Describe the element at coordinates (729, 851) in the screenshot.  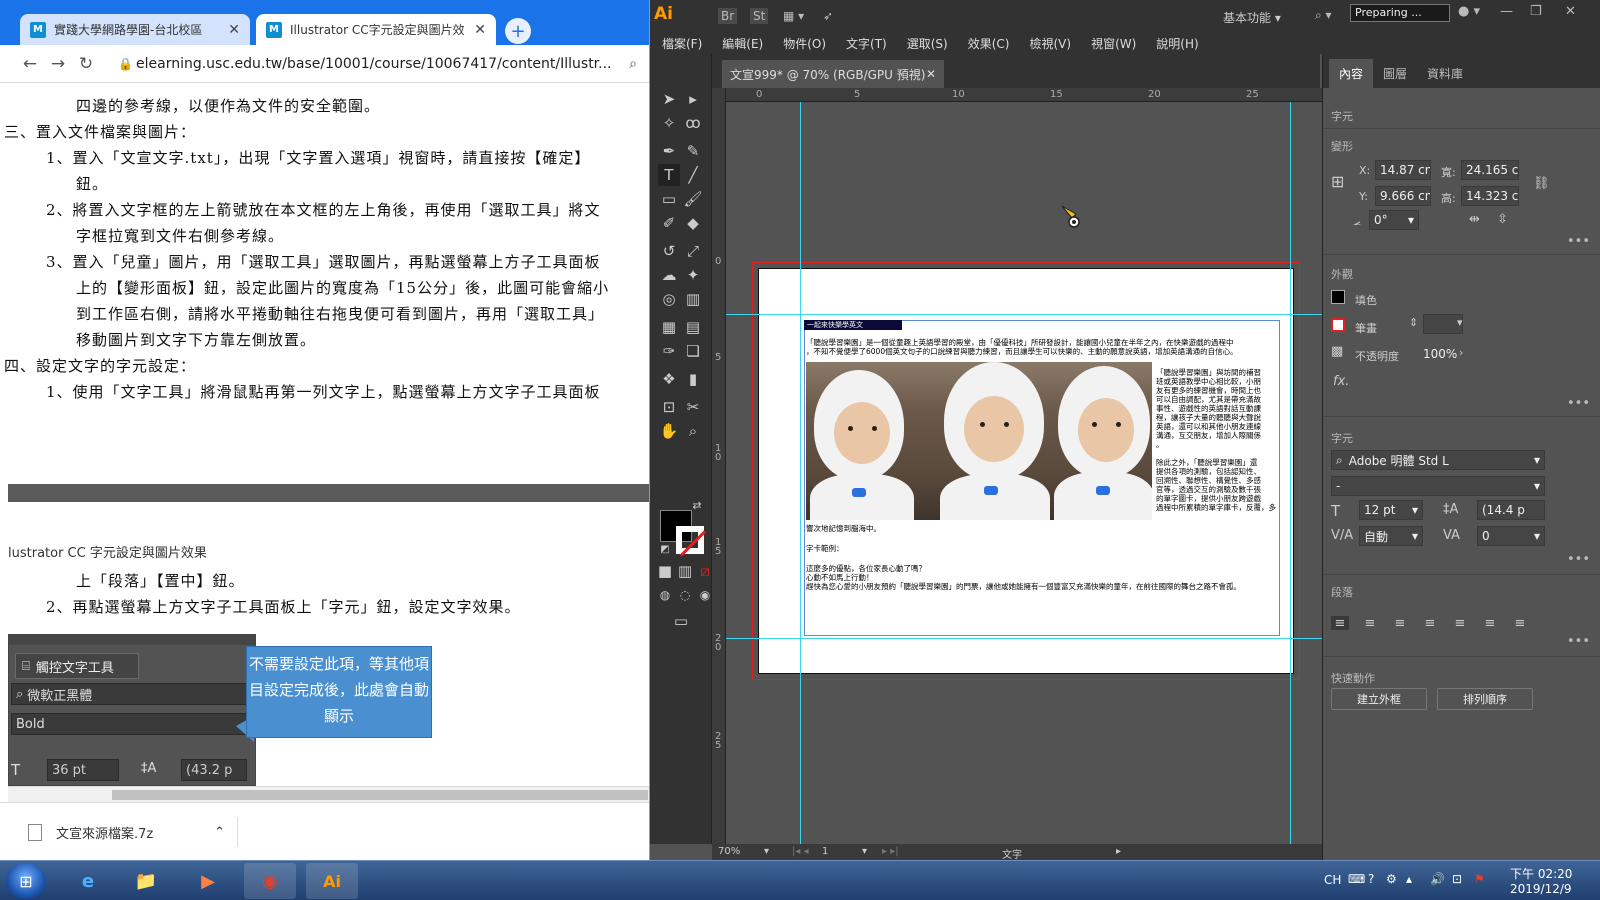
I see `zoom-level: 70%` at that location.